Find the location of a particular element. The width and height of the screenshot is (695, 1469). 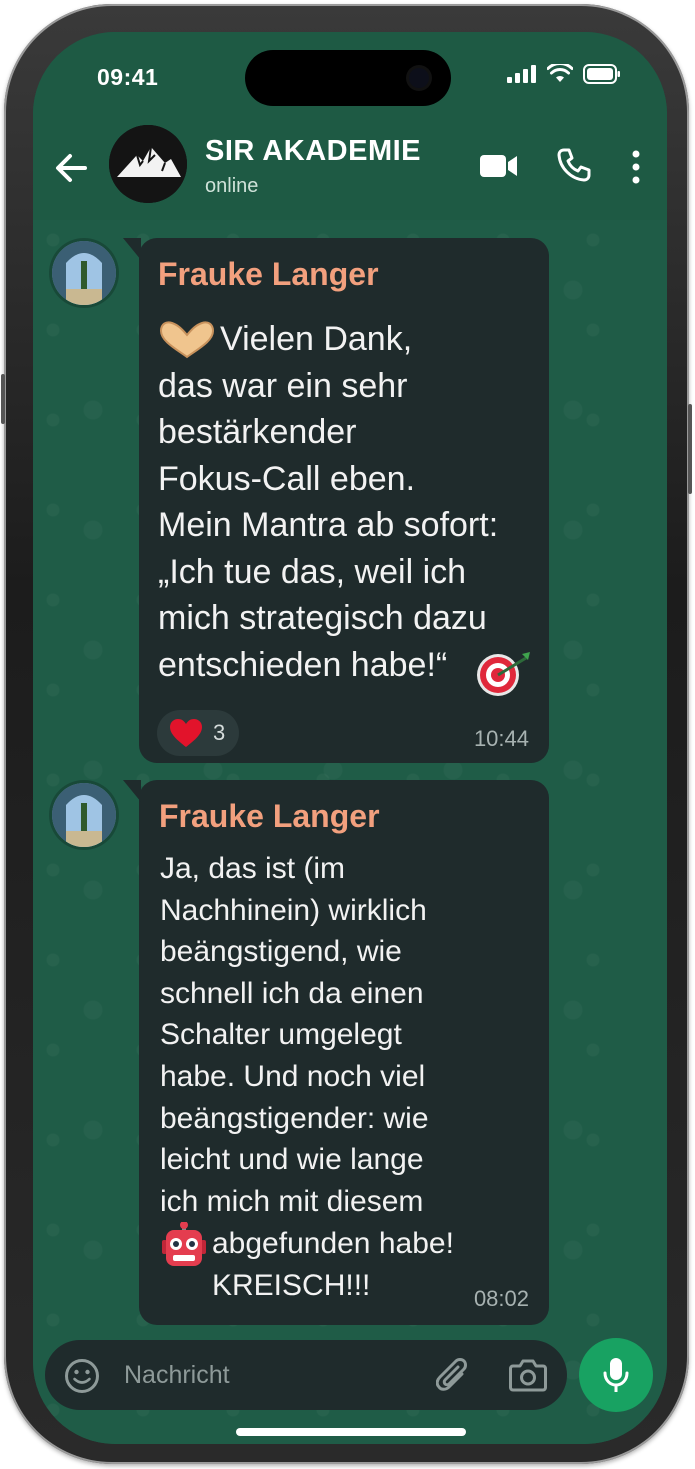

camera-input-icon is located at coordinates (528, 1375).